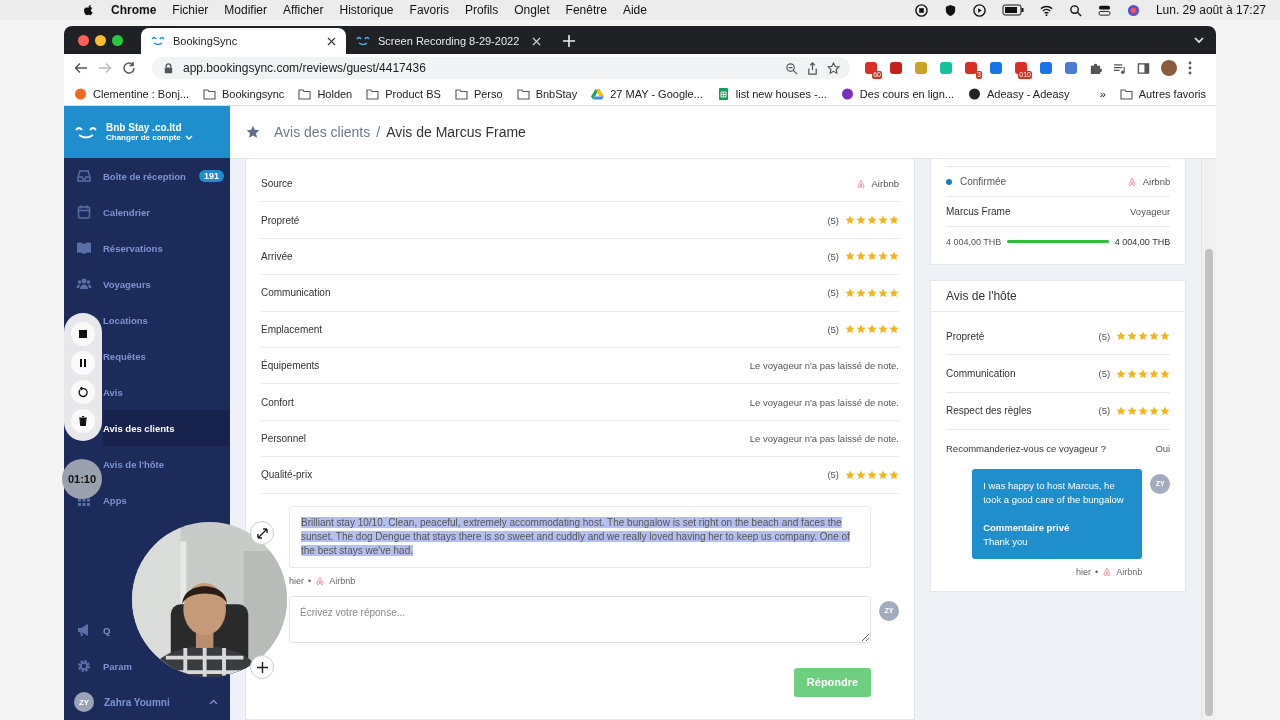 This screenshot has height=720, width=1280. Describe the element at coordinates (1102, 93) in the screenshot. I see `more-bookmarks-button: »` at that location.